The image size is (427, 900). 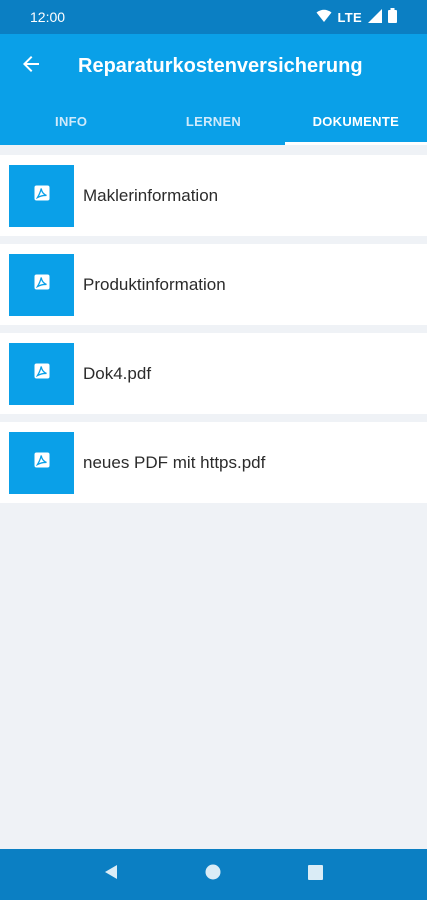 I want to click on home-circle-icon, so click(x=213, y=874).